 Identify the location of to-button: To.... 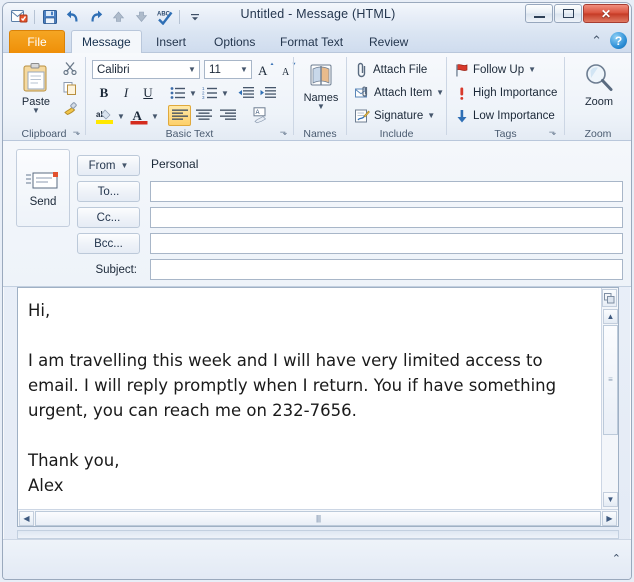
(108, 191).